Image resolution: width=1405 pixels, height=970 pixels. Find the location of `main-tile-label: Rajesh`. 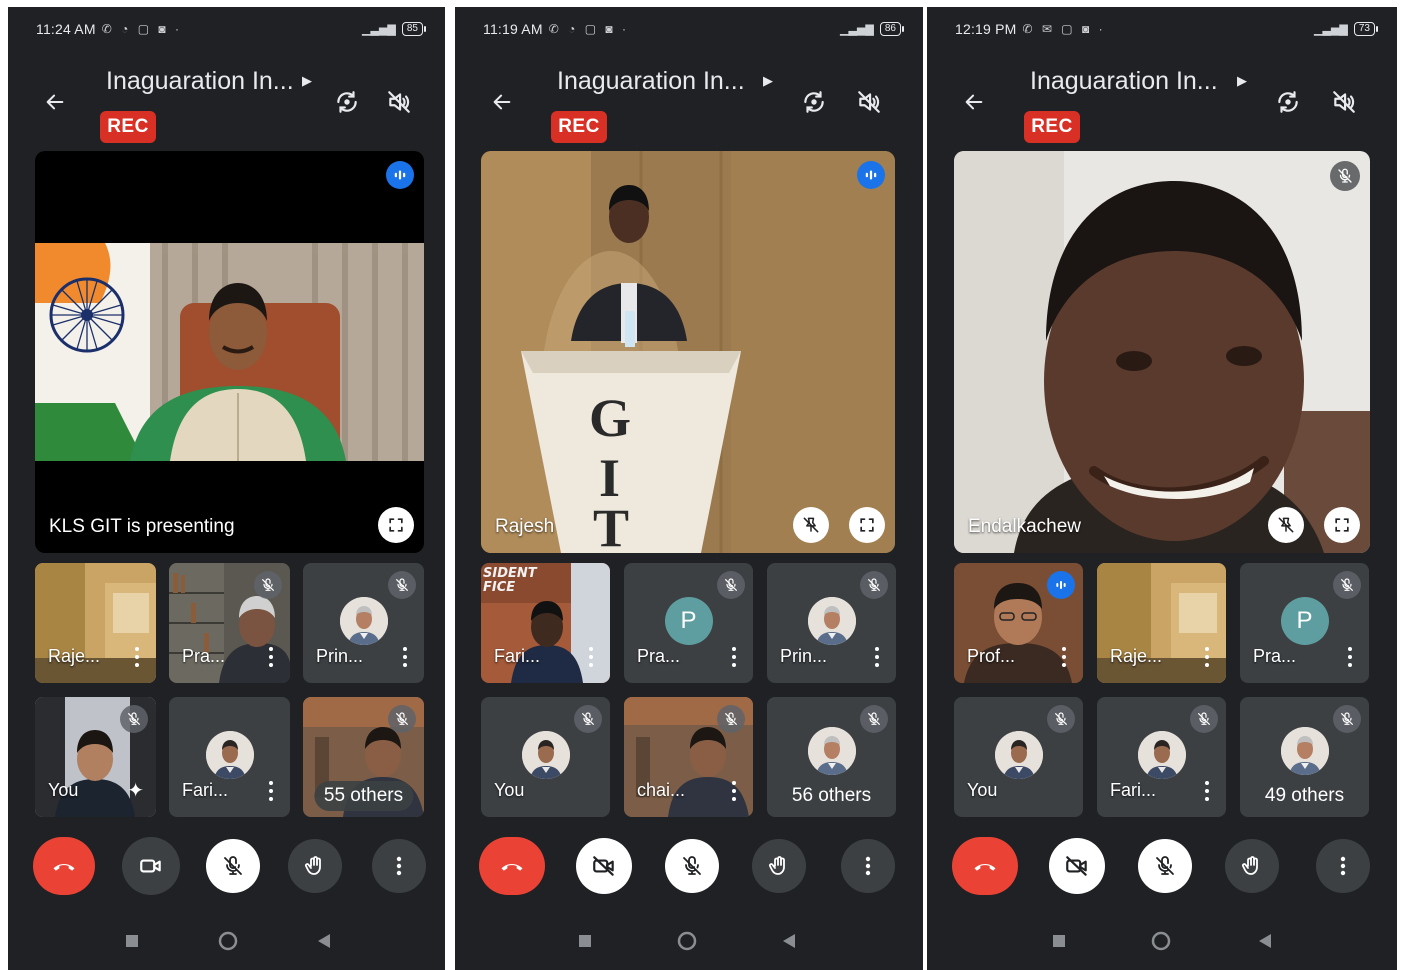

main-tile-label: Rajesh is located at coordinates (525, 526).